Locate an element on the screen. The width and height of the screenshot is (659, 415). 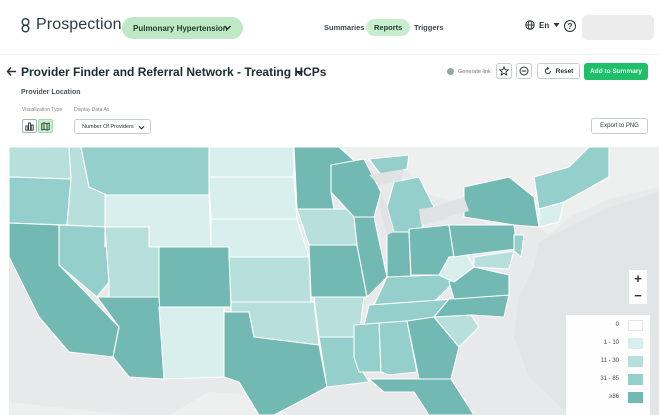
bar-chart-view-button is located at coordinates (29, 126).